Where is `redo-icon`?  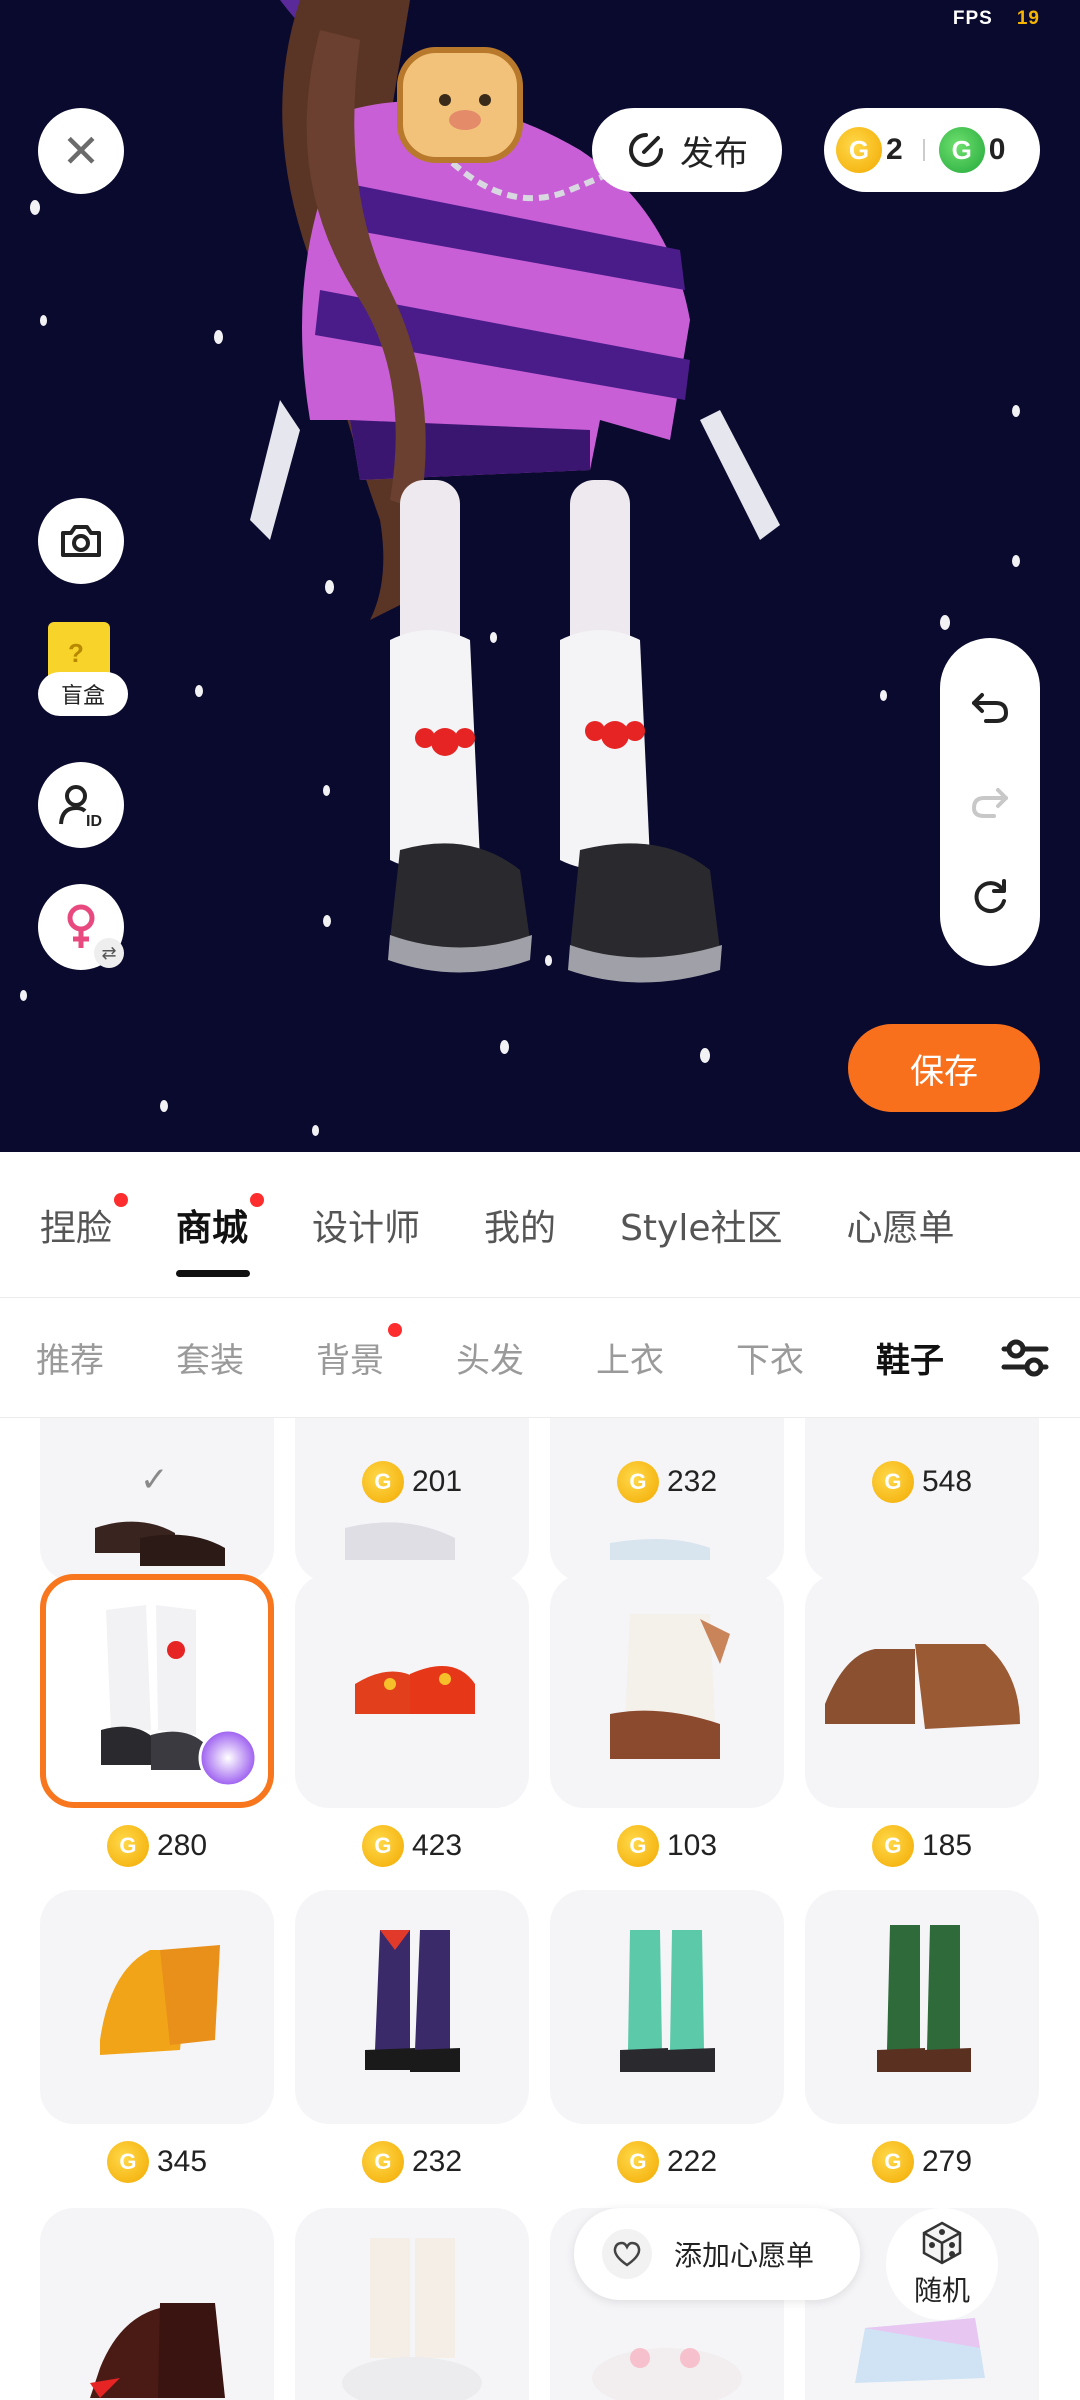 redo-icon is located at coordinates (990, 802).